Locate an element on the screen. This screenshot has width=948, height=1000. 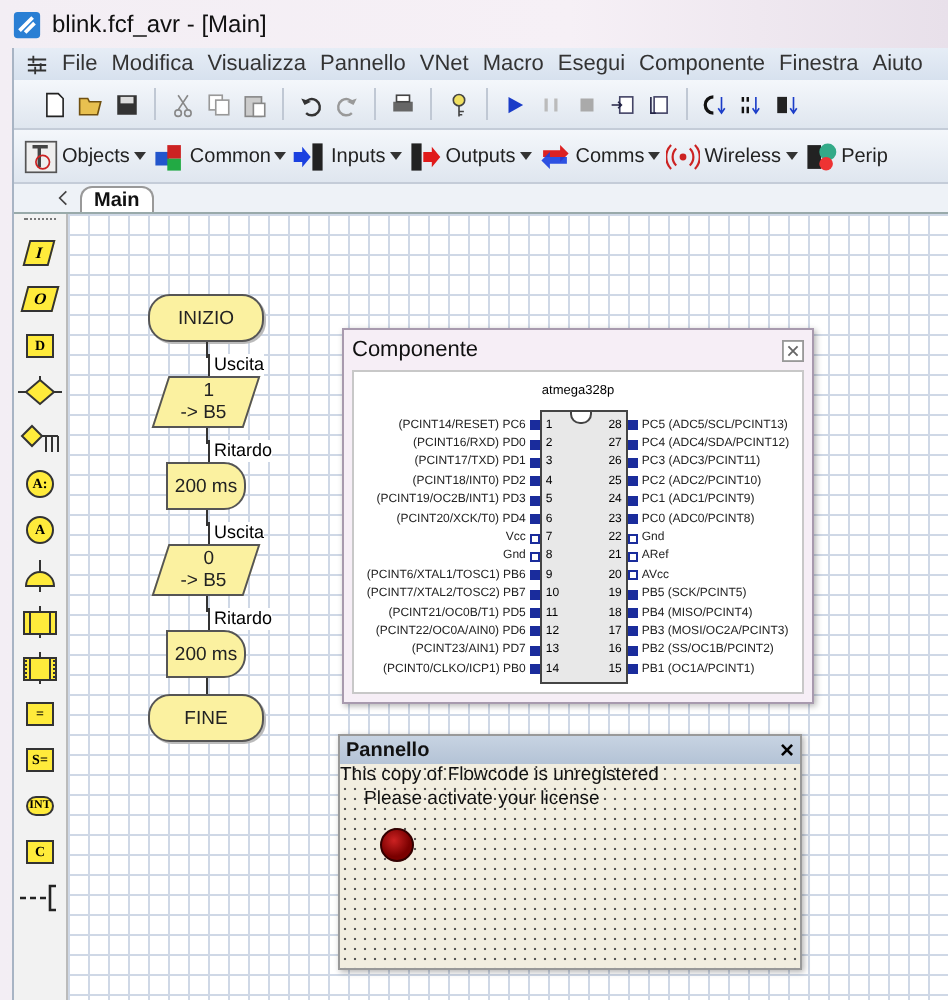
sort-icon is located at coordinates (751, 104).